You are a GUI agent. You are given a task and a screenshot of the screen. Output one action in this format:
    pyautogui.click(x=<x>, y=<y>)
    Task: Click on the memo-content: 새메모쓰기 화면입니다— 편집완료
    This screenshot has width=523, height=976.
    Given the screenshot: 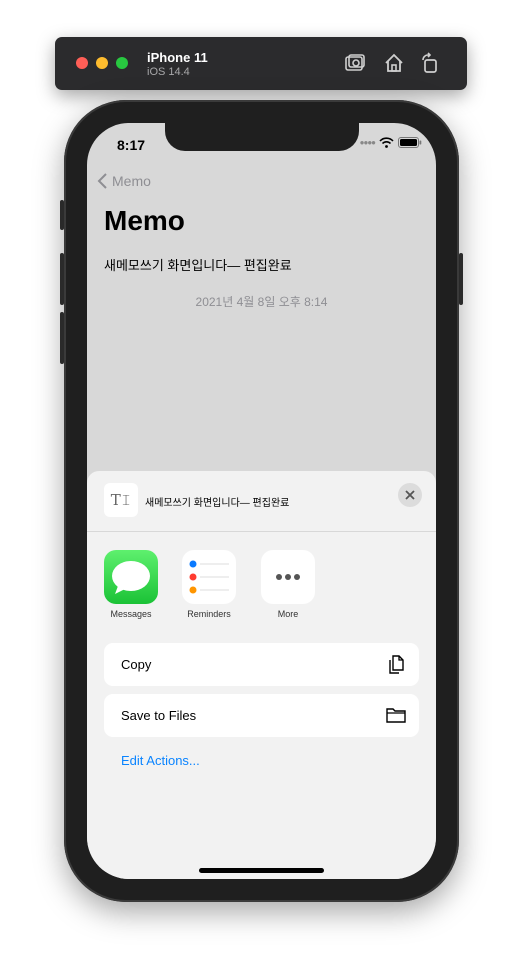 What is the action you would take?
    pyautogui.click(x=198, y=264)
    